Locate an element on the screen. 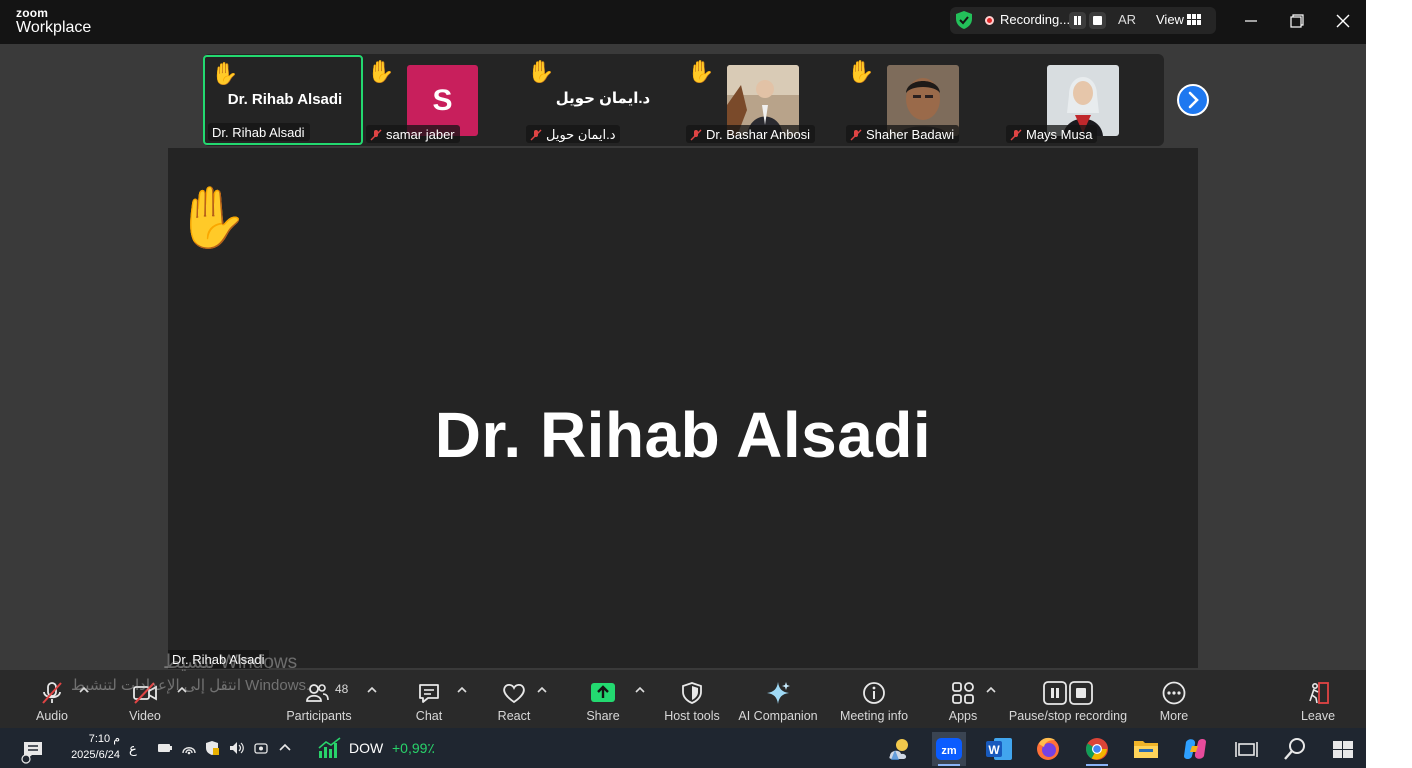 This screenshot has width=1412, height=768. view-button: View is located at coordinates (1170, 19).